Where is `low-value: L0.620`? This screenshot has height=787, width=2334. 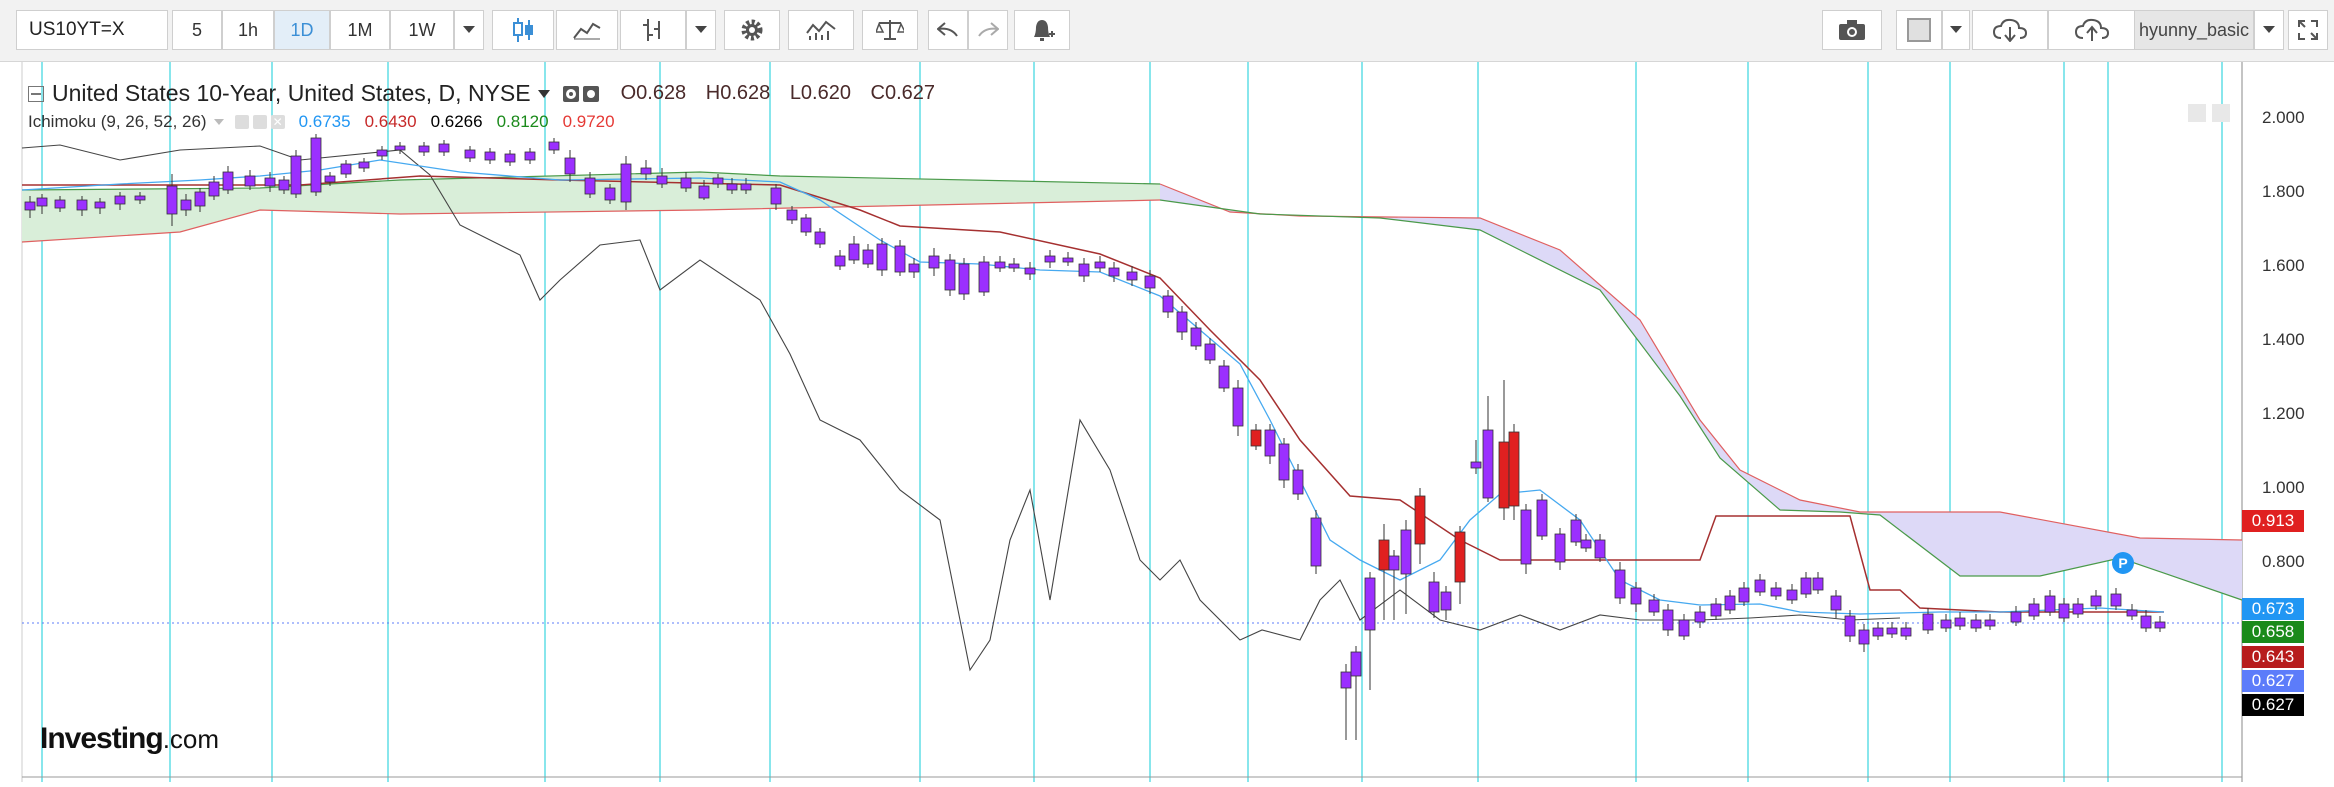
low-value: L0.620 is located at coordinates (820, 93).